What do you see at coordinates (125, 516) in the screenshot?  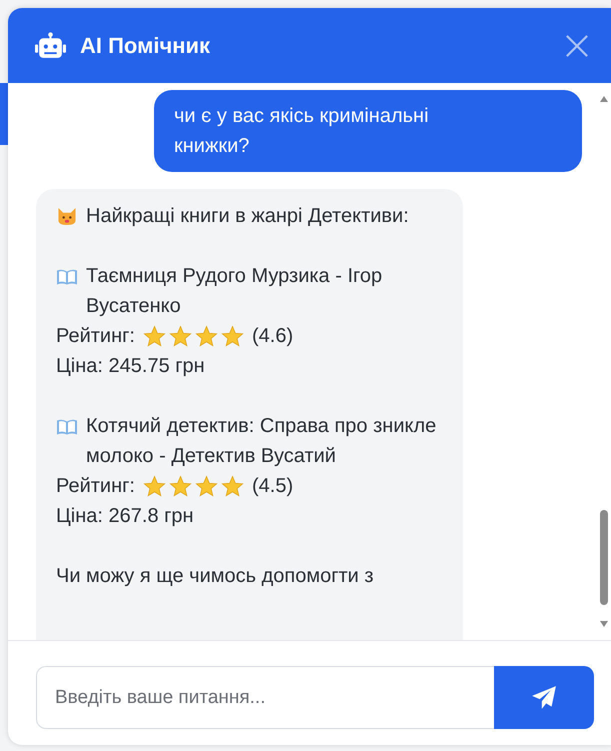 I see `price-text: Ціна: 267.8 грн` at bounding box center [125, 516].